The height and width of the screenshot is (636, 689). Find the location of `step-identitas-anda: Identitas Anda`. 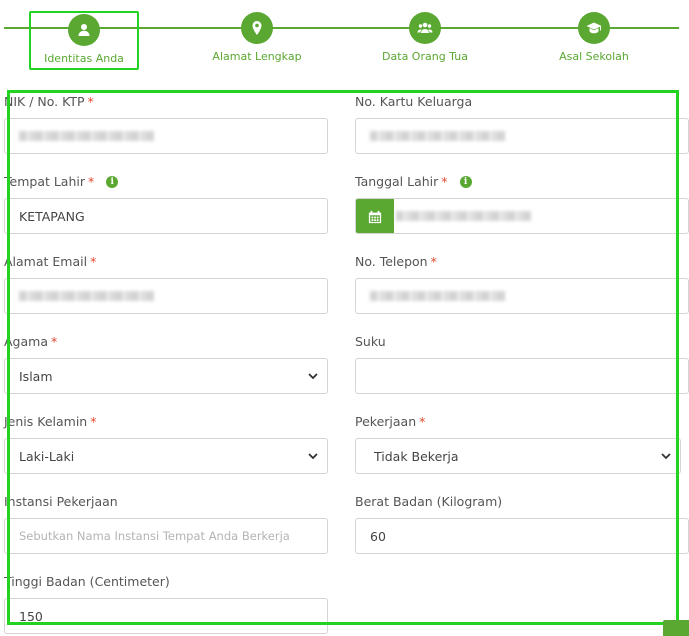

step-identitas-anda: Identitas Anda is located at coordinates (84, 40).